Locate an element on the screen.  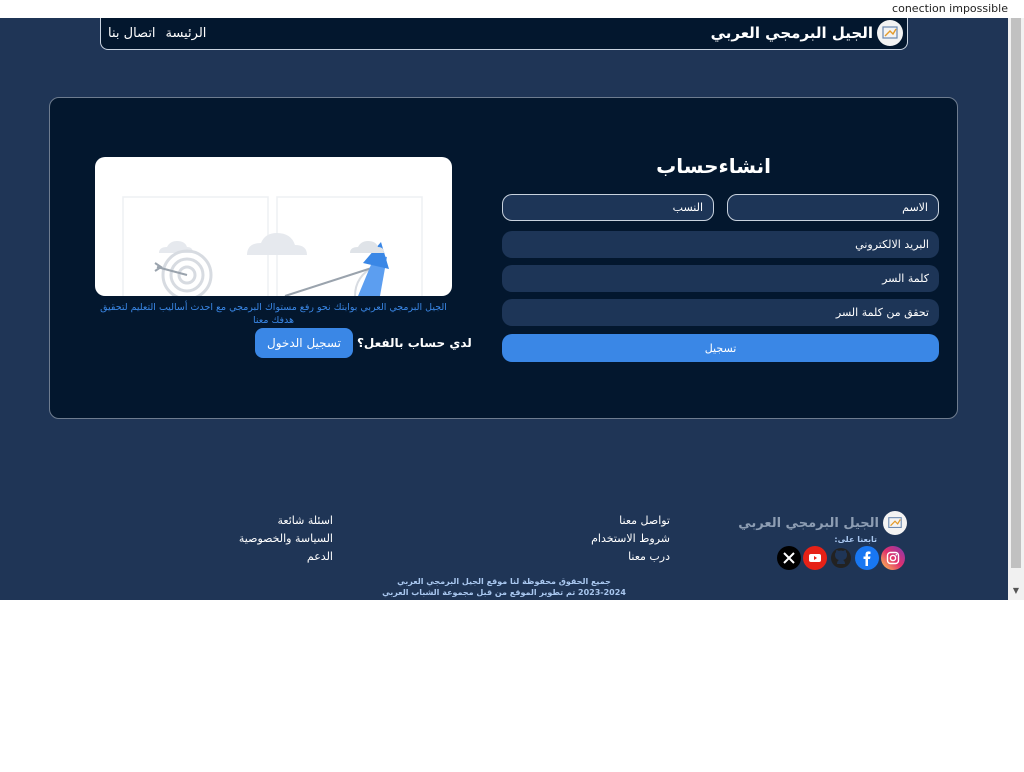
footer-links-col2: اسئلة شائعة السياسة والخصوصية الدعم is located at coordinates (286, 539).